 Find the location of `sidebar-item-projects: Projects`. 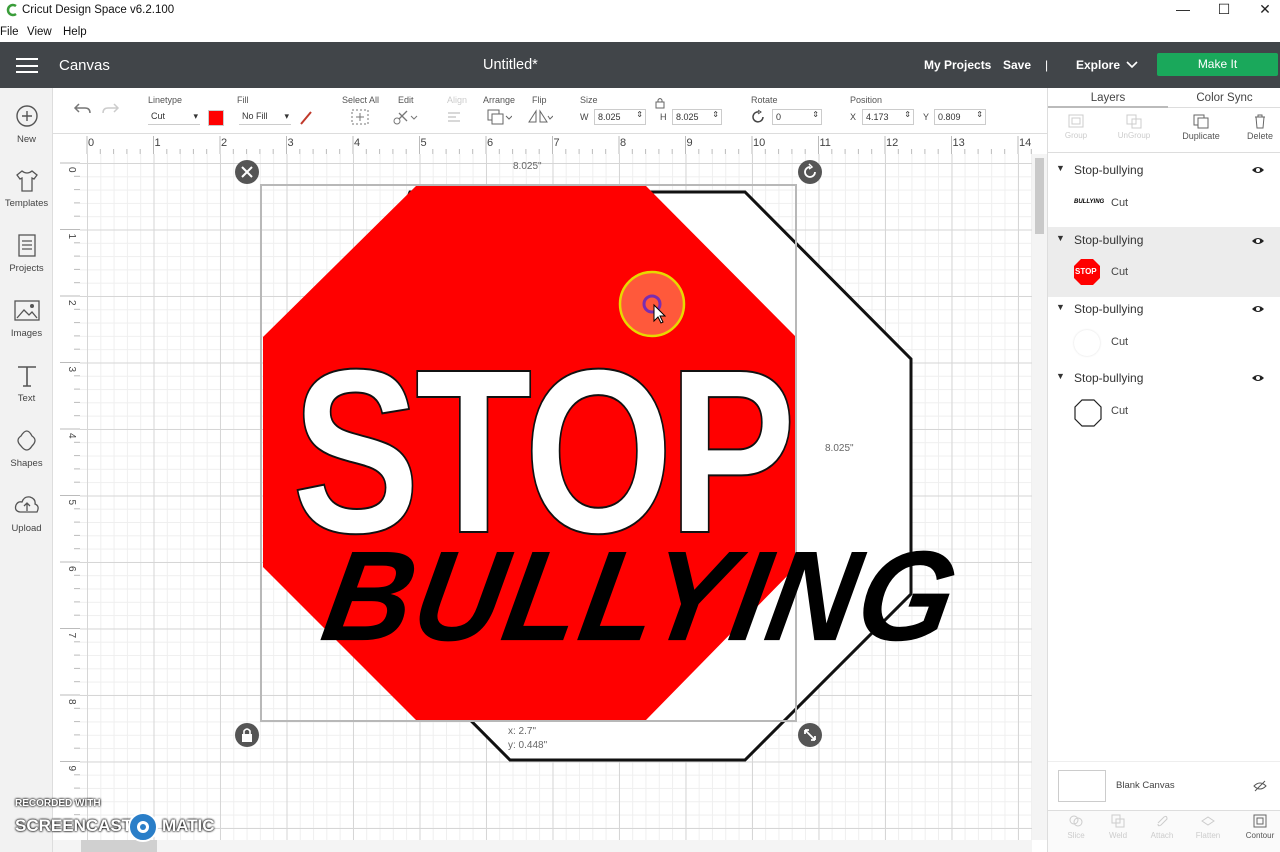

sidebar-item-projects: Projects is located at coordinates (26, 253).